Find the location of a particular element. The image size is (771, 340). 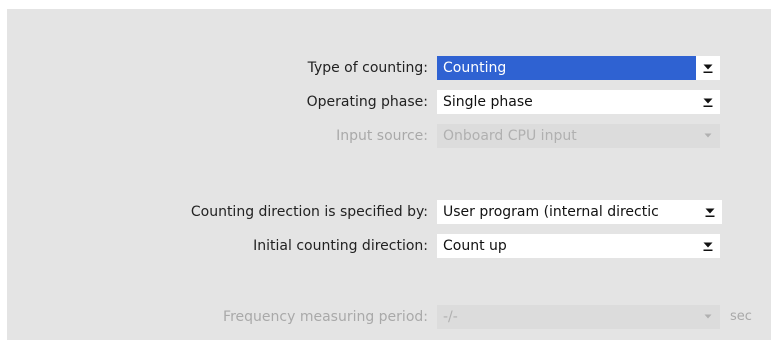

type-of-counting-select: Counting is located at coordinates (578, 68).